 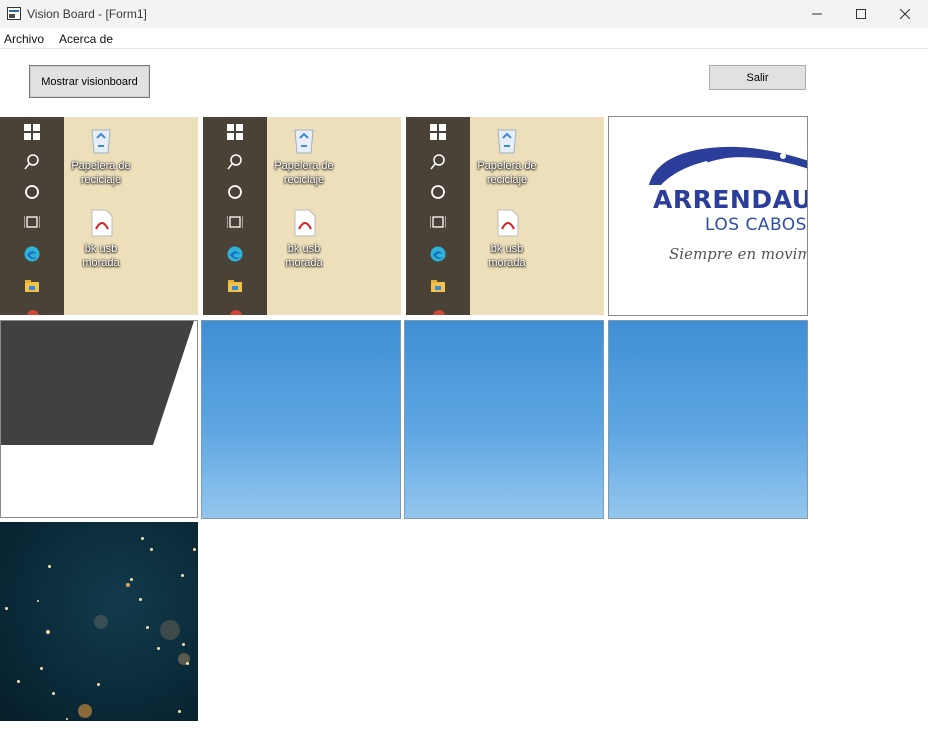 I want to click on brand-subtitle: LOS CABOS, so click(x=756, y=225).